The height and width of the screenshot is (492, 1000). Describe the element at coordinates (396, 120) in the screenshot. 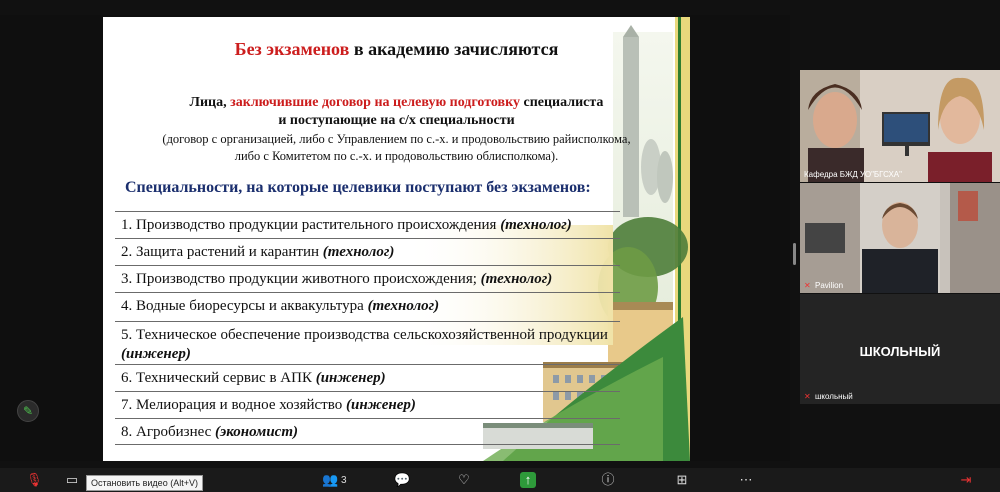

I see `slide-text-line2: и поступающие на с/х специальности` at that location.